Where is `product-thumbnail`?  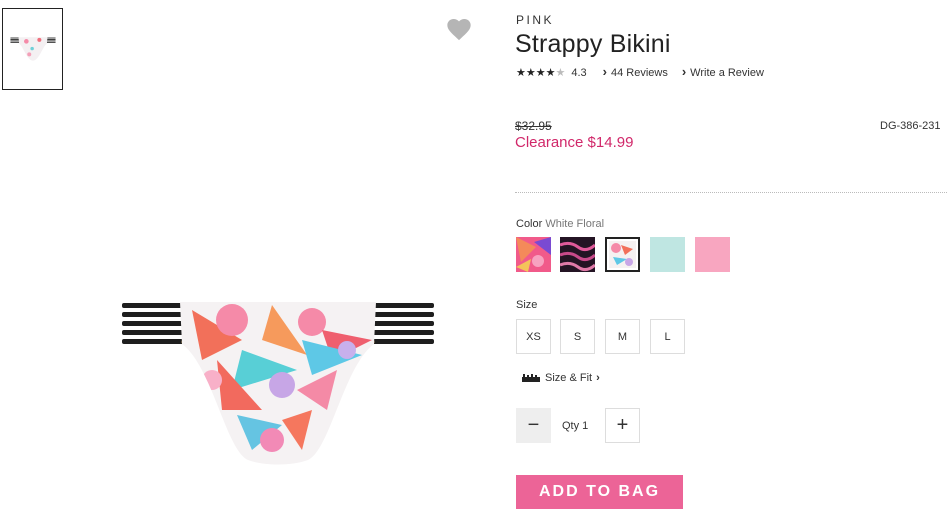 product-thumbnail is located at coordinates (32, 49).